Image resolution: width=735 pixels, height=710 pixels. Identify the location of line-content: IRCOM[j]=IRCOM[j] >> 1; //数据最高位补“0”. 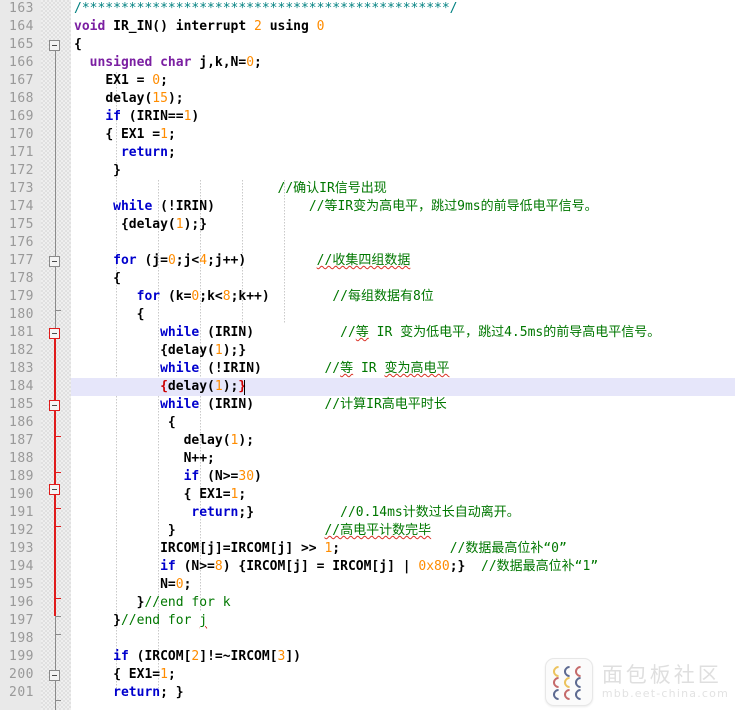
(363, 548).